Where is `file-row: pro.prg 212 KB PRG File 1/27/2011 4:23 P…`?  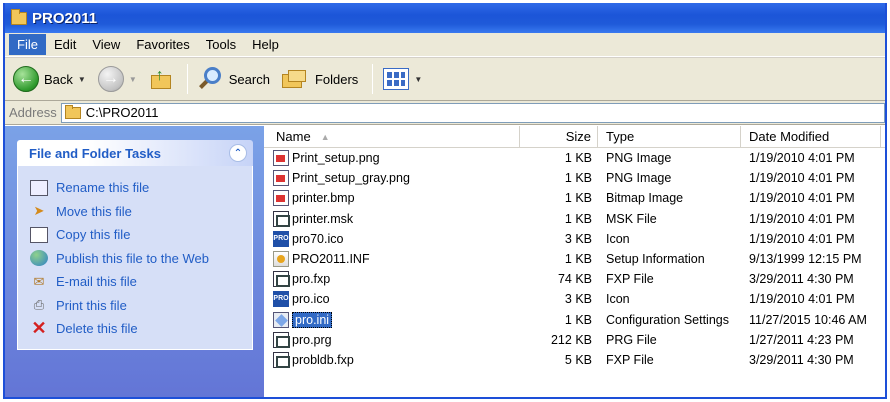 file-row: pro.prg 212 KB PRG File 1/27/2011 4:23 P… is located at coordinates (574, 340).